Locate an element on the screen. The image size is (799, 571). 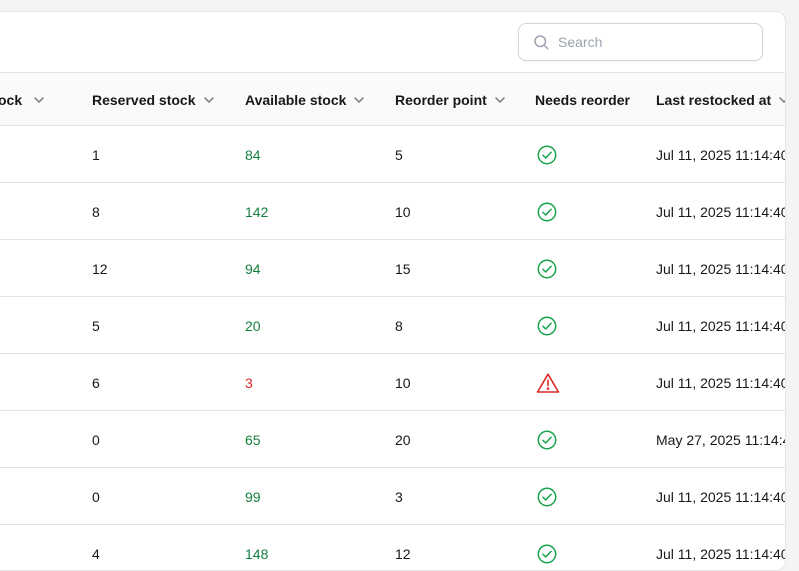
cell-reserved-stock: 12 is located at coordinates (100, 268).